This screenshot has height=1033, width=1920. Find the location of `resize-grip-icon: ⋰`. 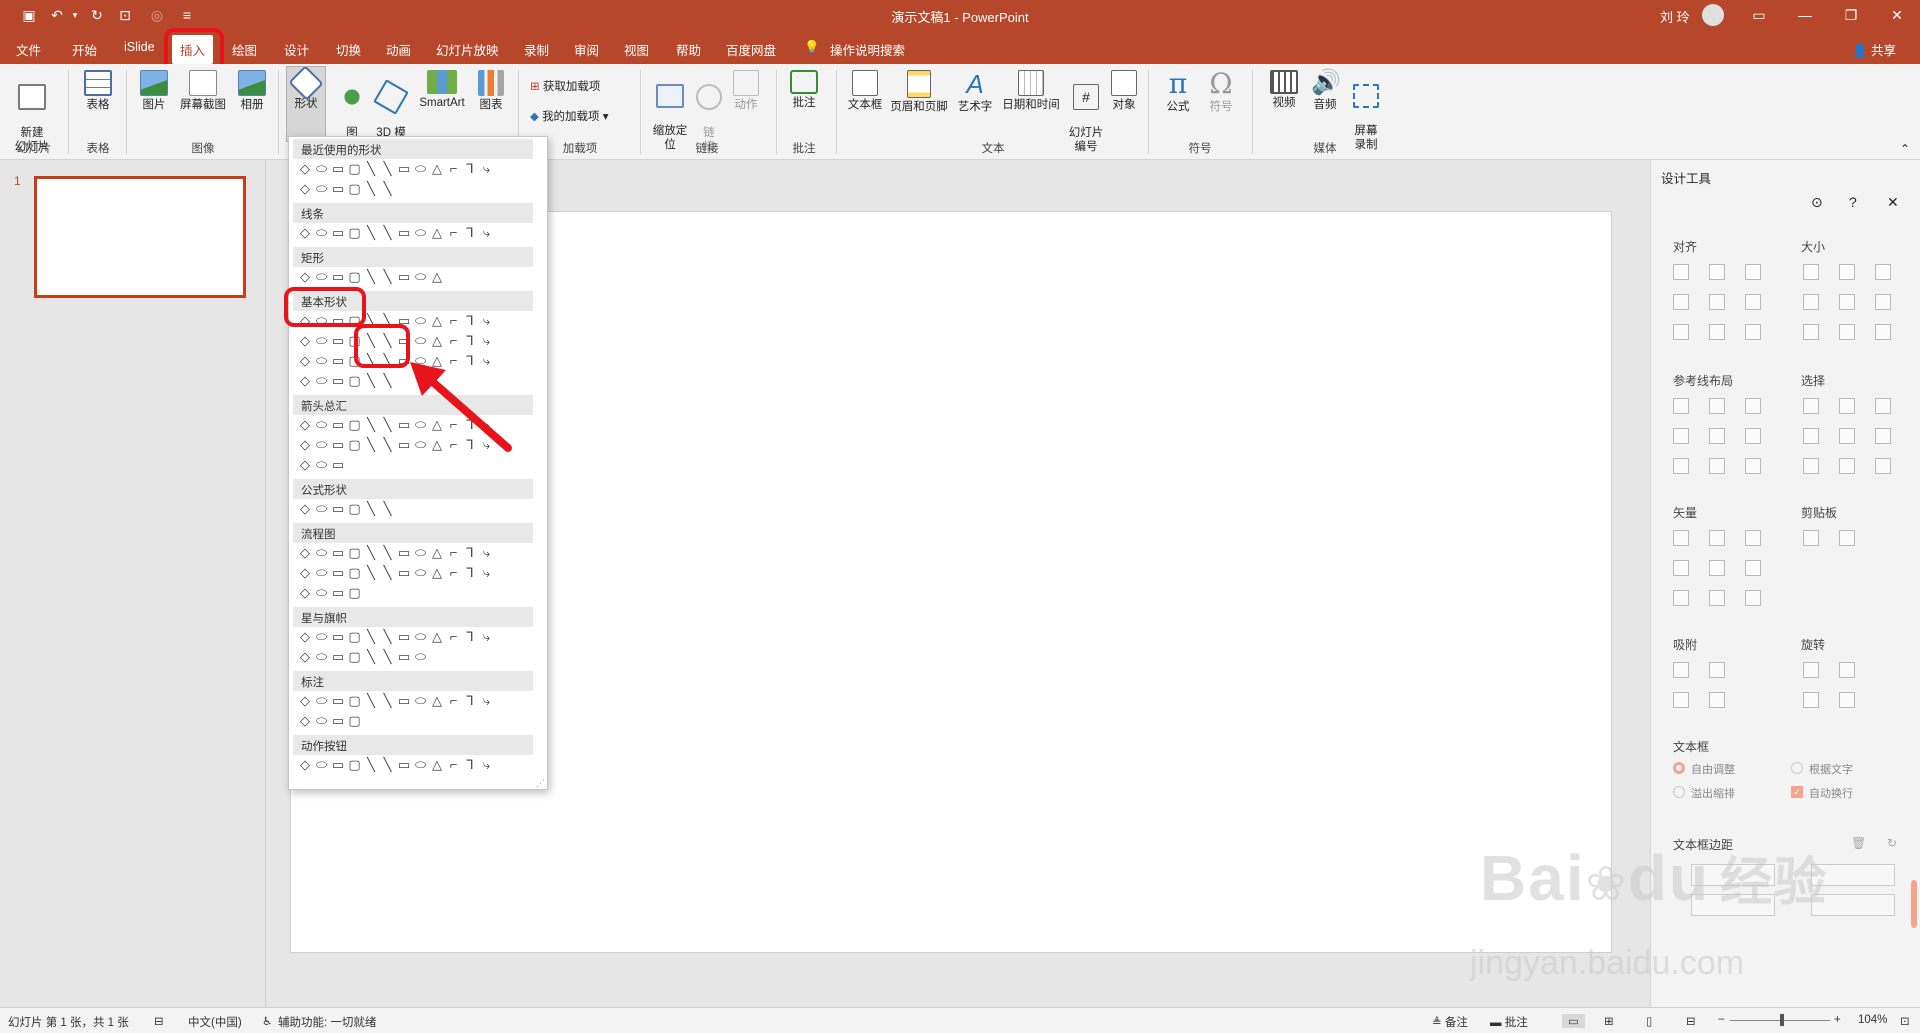

resize-grip-icon: ⋰ is located at coordinates (540, 783).